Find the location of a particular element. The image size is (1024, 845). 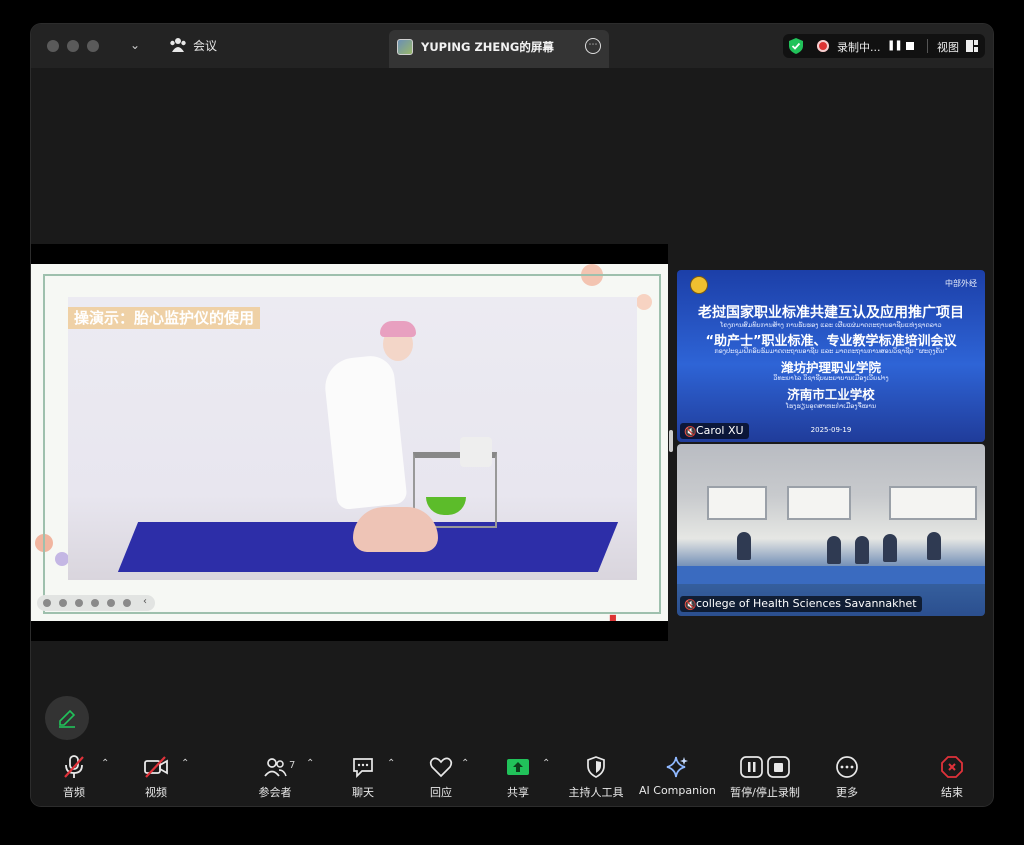

heart-icon is located at coordinates (441, 767).